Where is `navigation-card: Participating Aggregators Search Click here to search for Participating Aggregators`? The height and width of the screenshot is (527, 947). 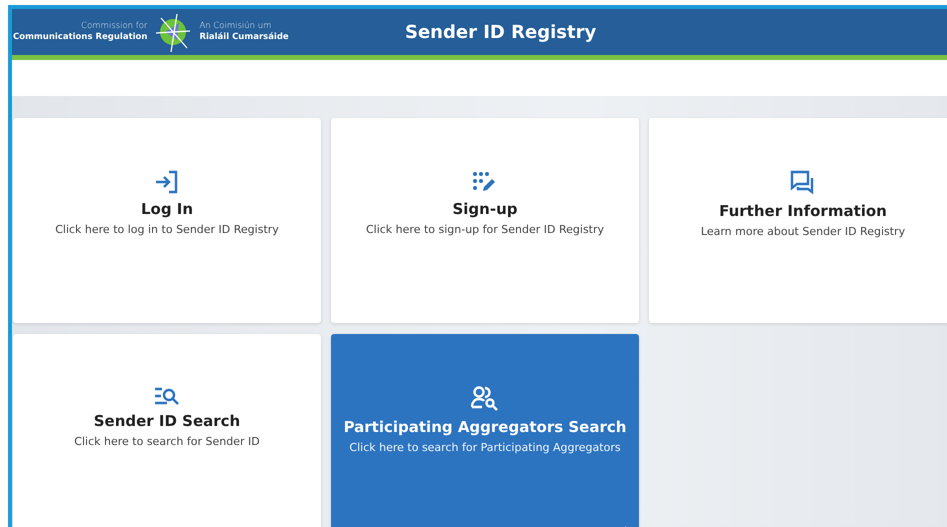 navigation-card: Participating Aggregators Search Click here to search for Participating Aggregators is located at coordinates (485, 430).